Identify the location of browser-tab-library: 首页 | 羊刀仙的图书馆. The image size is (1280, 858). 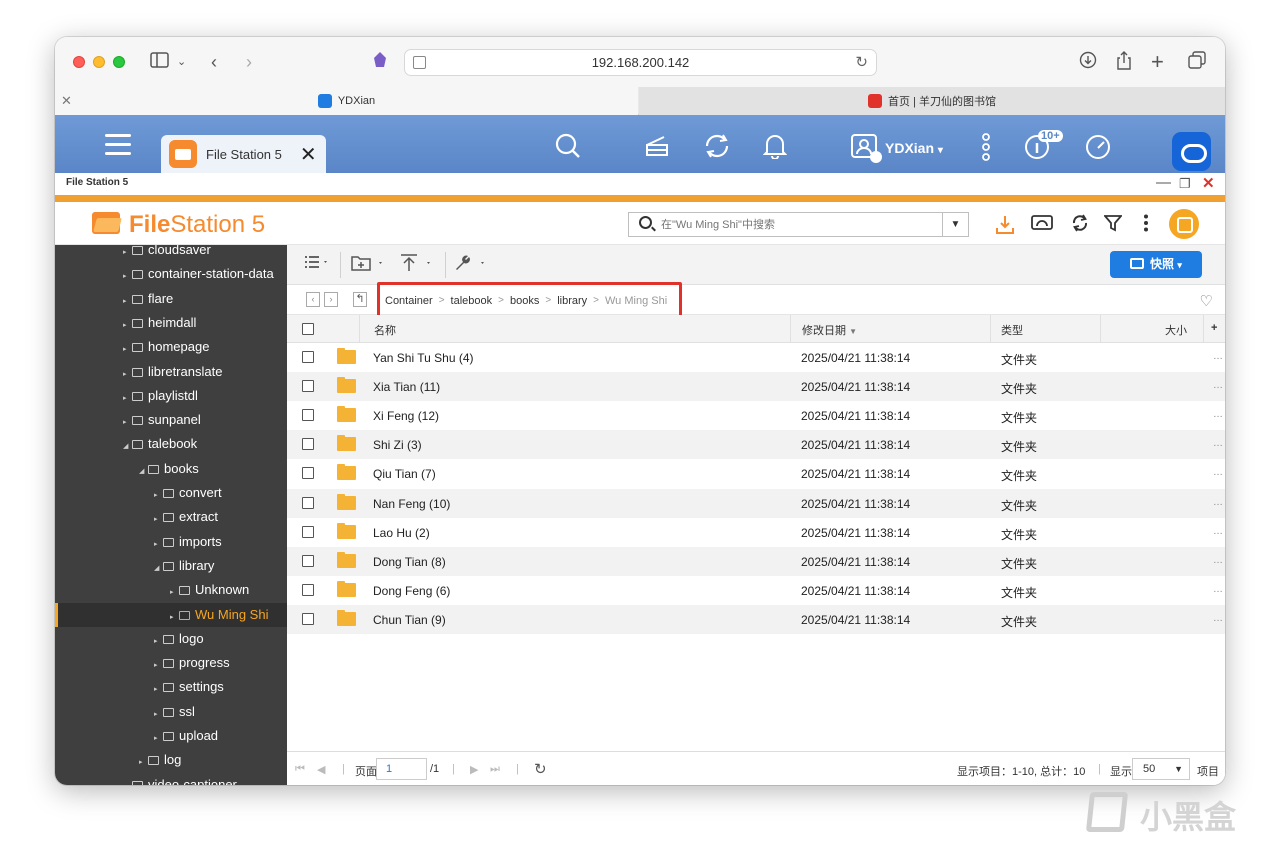
(932, 101).